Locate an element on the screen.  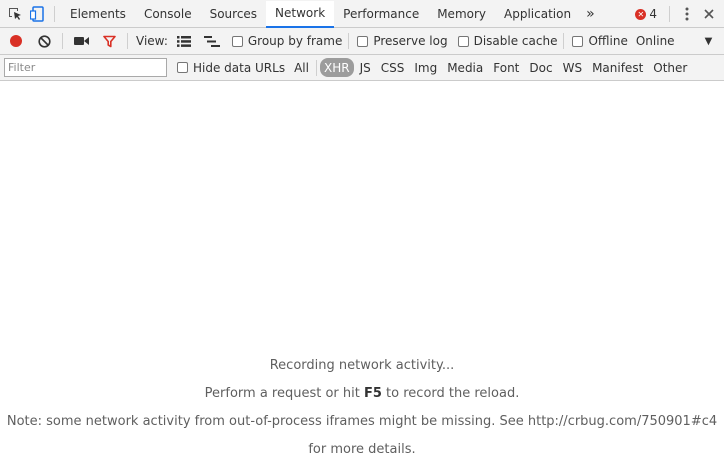
disable-cache-checkbox: Disable cache is located at coordinates (507, 41).